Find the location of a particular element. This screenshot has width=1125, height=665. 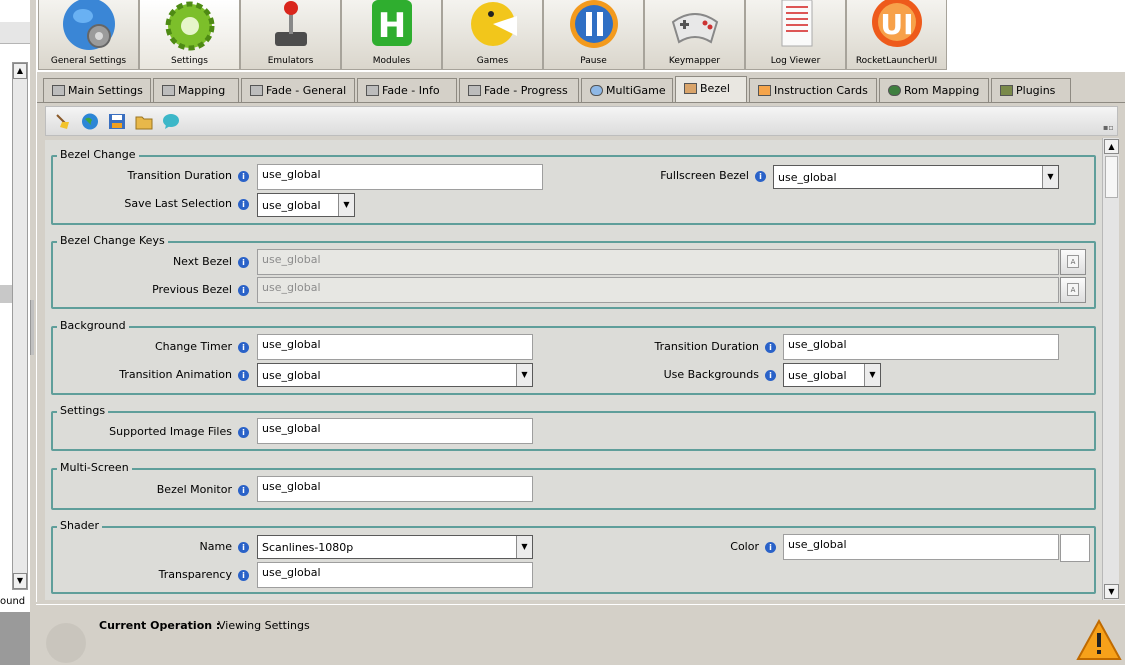

use-backgrounds-select: use_global ▼ is located at coordinates (832, 375).